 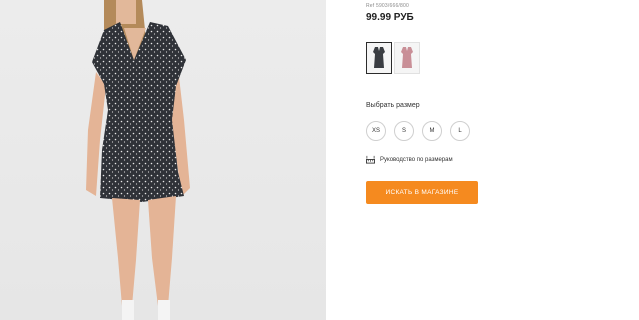 What do you see at coordinates (370, 159) in the screenshot?
I see `ruler-icon` at bounding box center [370, 159].